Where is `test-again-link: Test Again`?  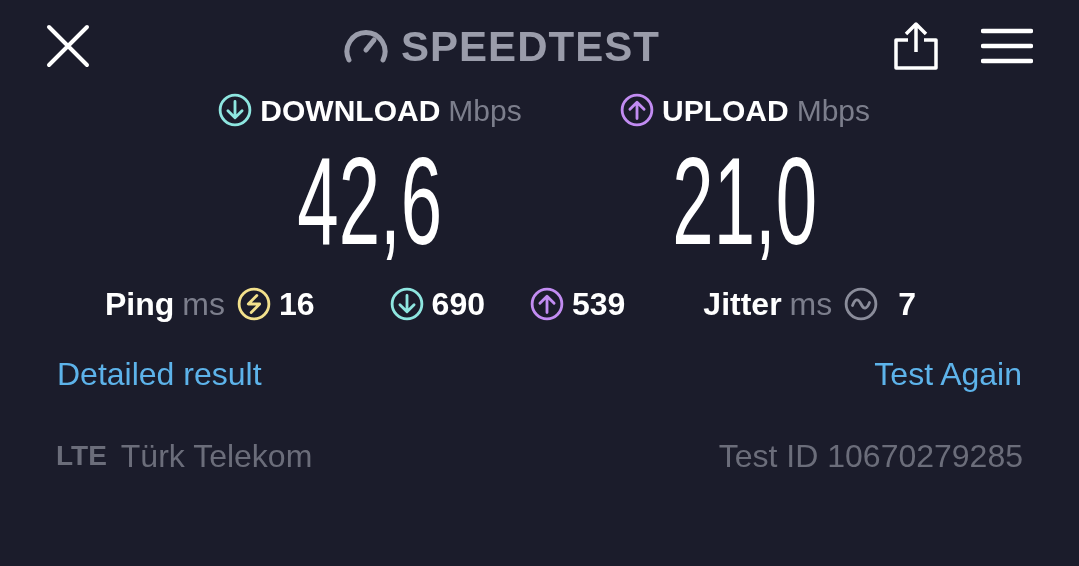
test-again-link: Test Again is located at coordinates (948, 374).